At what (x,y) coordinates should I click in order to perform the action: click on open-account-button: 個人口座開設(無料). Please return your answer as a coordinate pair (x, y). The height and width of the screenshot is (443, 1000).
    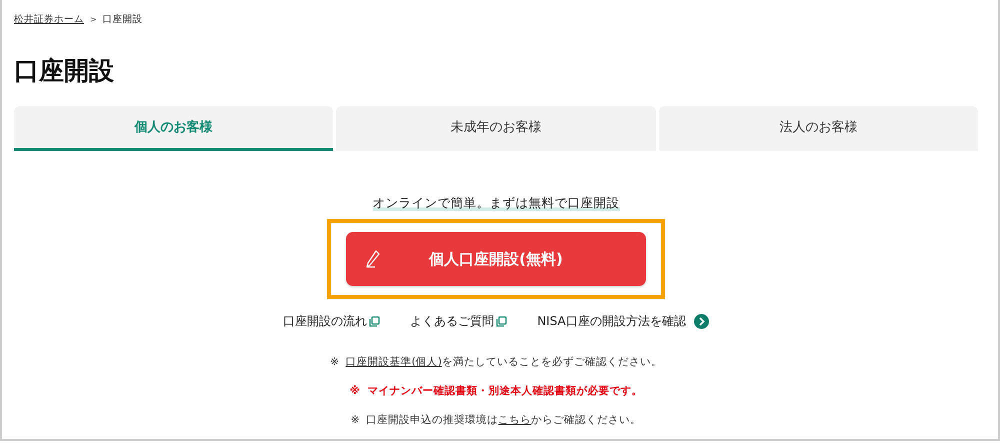
    Looking at the image, I should click on (496, 259).